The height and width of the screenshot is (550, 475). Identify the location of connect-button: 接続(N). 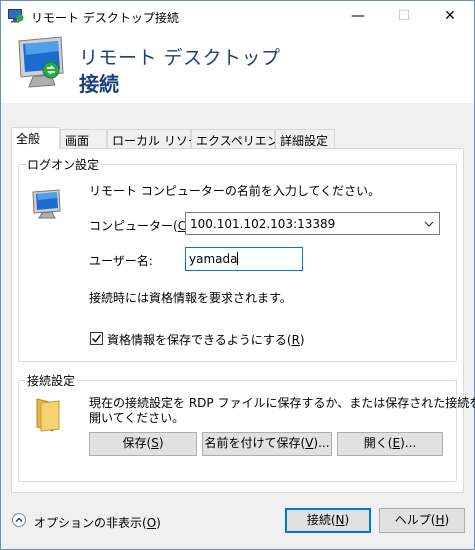
(328, 520).